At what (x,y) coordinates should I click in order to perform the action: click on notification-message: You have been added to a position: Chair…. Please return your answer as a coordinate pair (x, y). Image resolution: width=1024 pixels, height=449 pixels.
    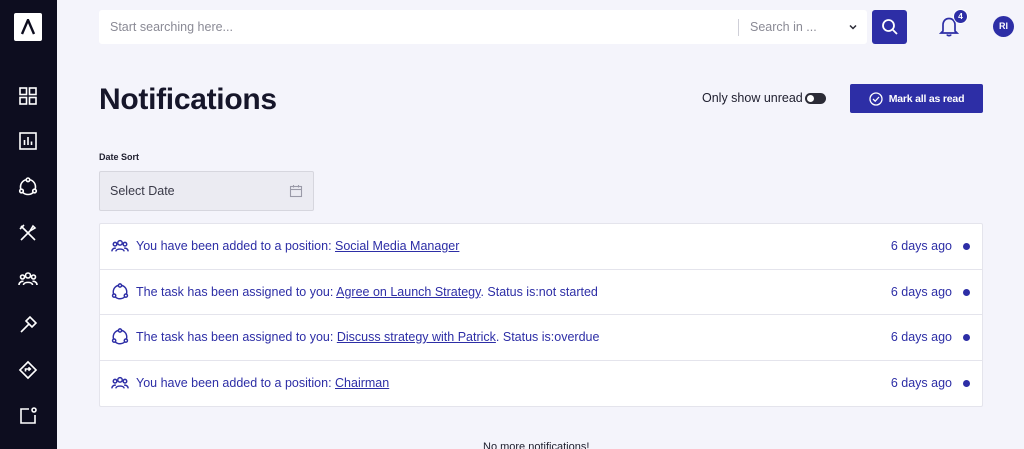
    Looking at the image, I should click on (262, 383).